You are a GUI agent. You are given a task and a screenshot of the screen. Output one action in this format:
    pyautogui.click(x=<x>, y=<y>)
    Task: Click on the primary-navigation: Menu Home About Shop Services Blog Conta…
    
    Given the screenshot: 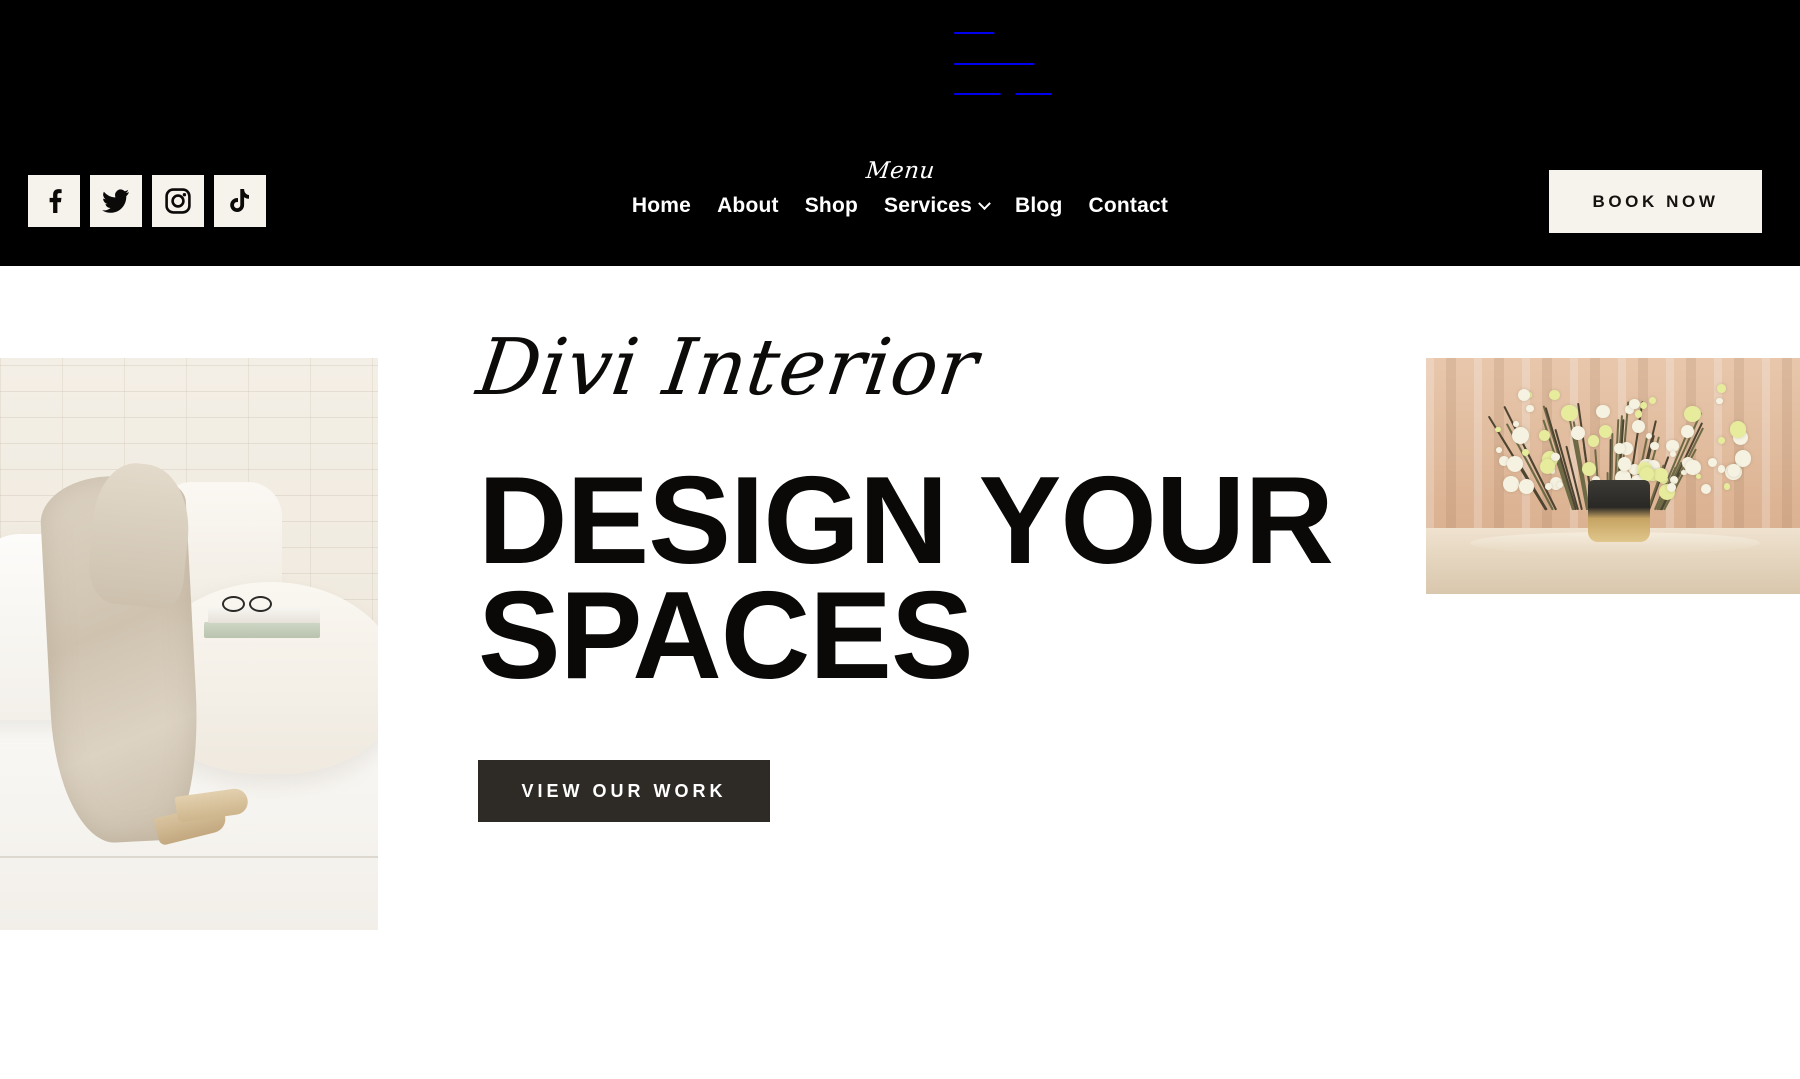 What is the action you would take?
    pyautogui.click(x=900, y=188)
    